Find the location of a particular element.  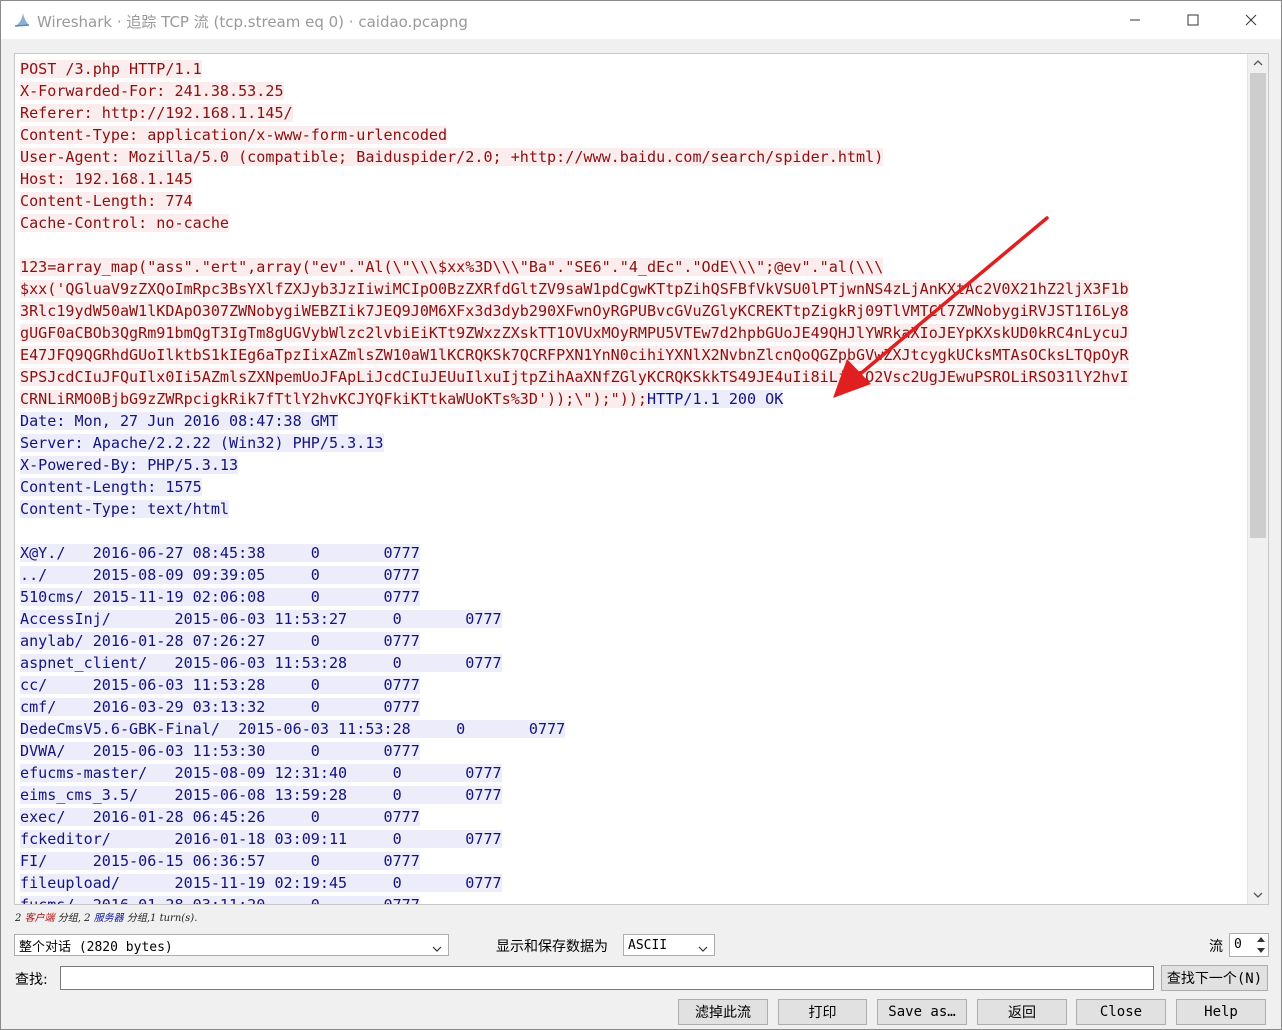

stream-line: anylab/ 2016-01-28 07:26:27 0 0777 is located at coordinates (633, 641).